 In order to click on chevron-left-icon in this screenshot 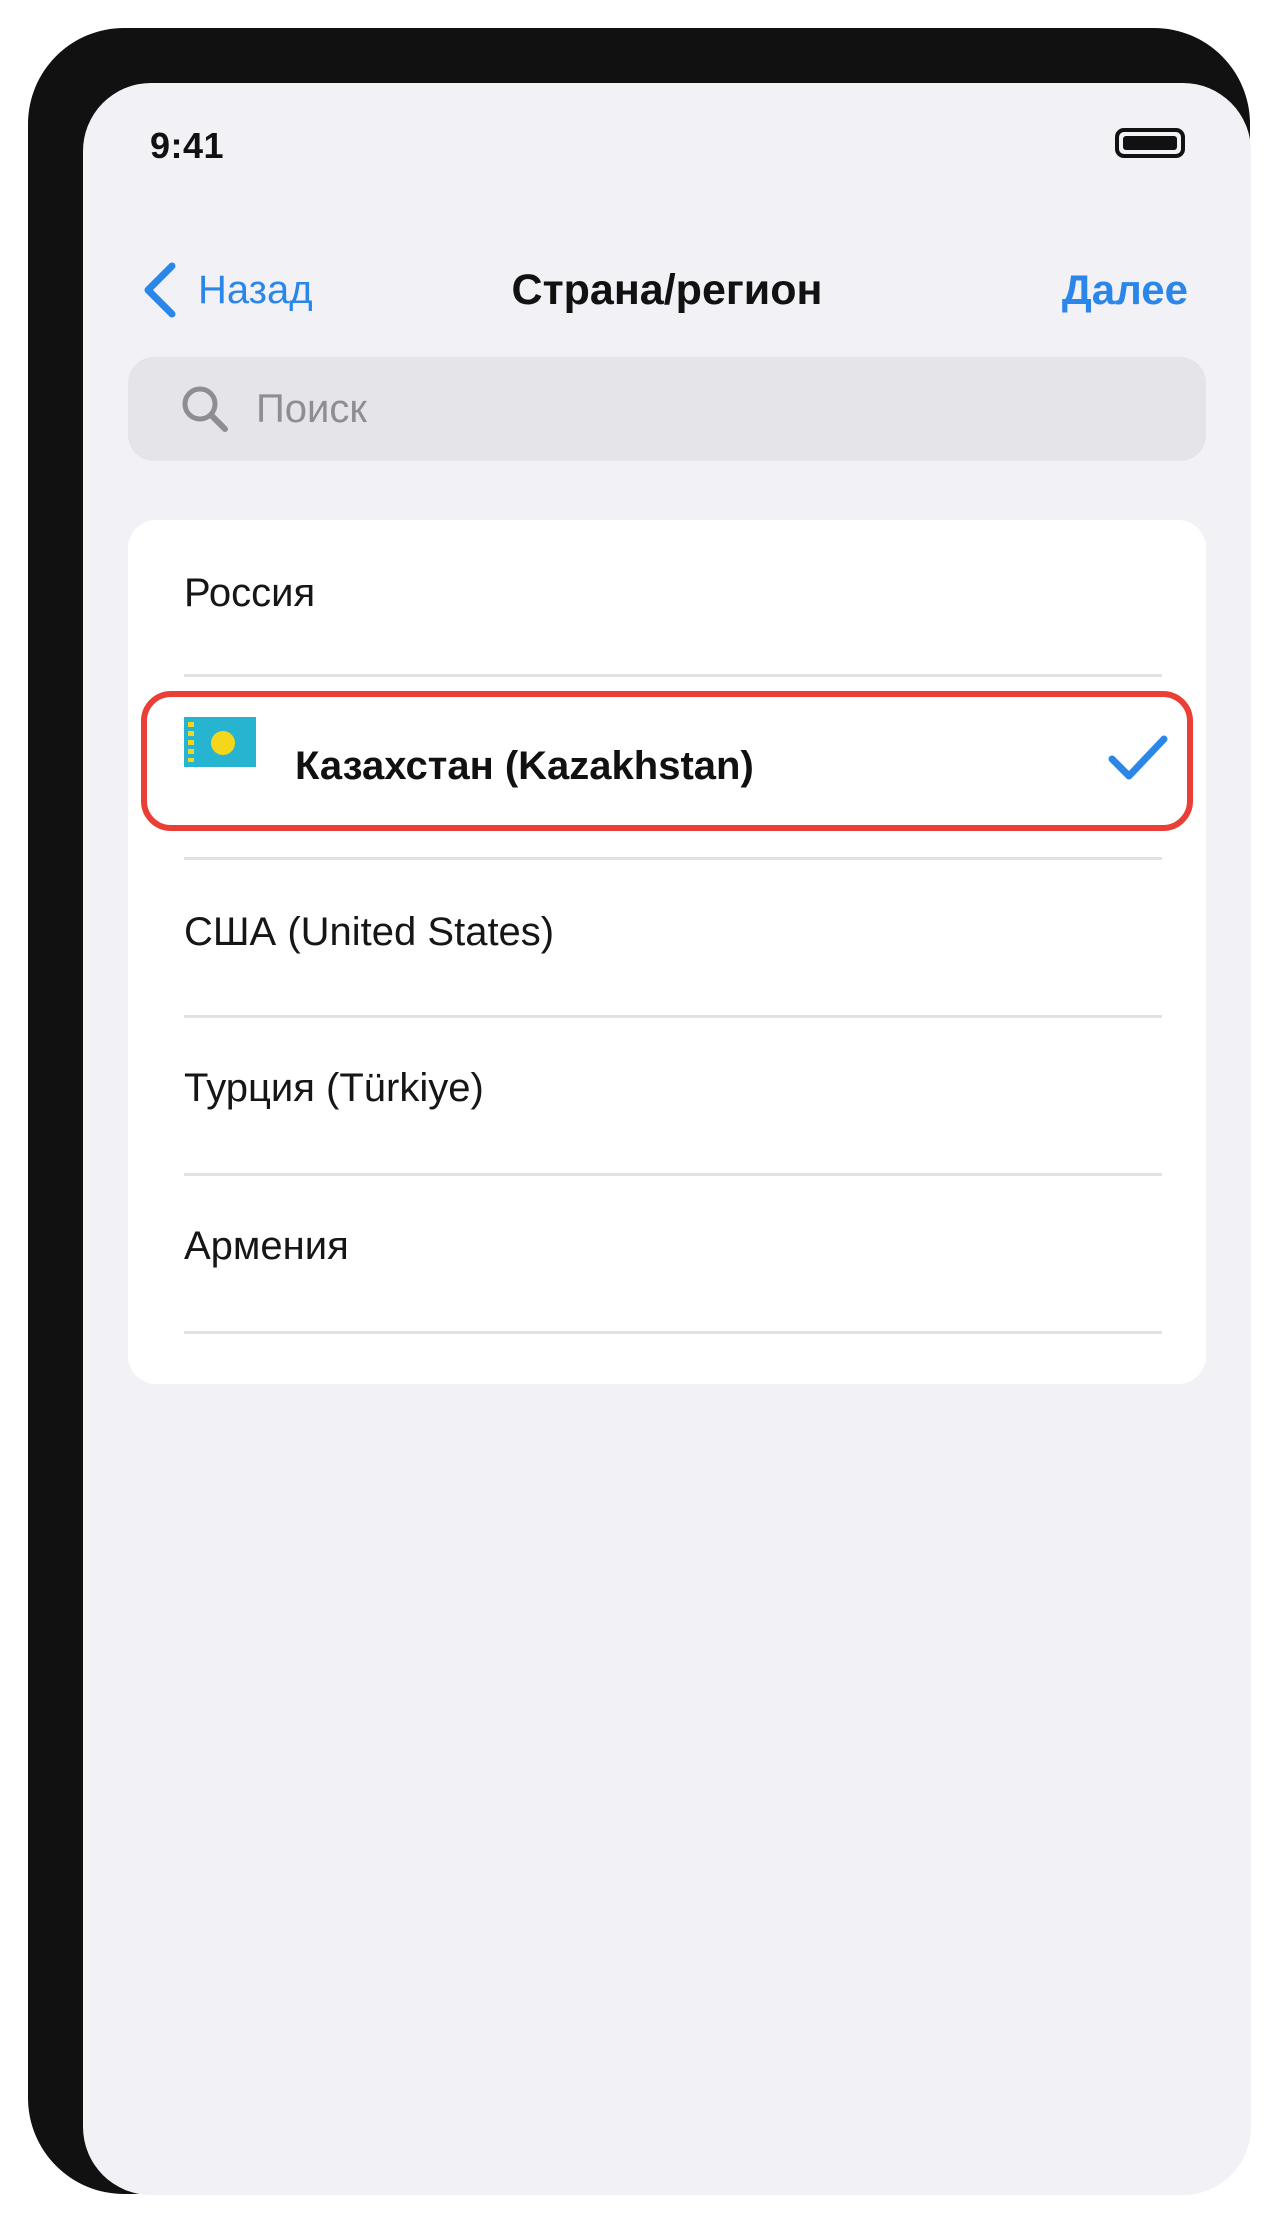, I will do `click(160, 290)`.